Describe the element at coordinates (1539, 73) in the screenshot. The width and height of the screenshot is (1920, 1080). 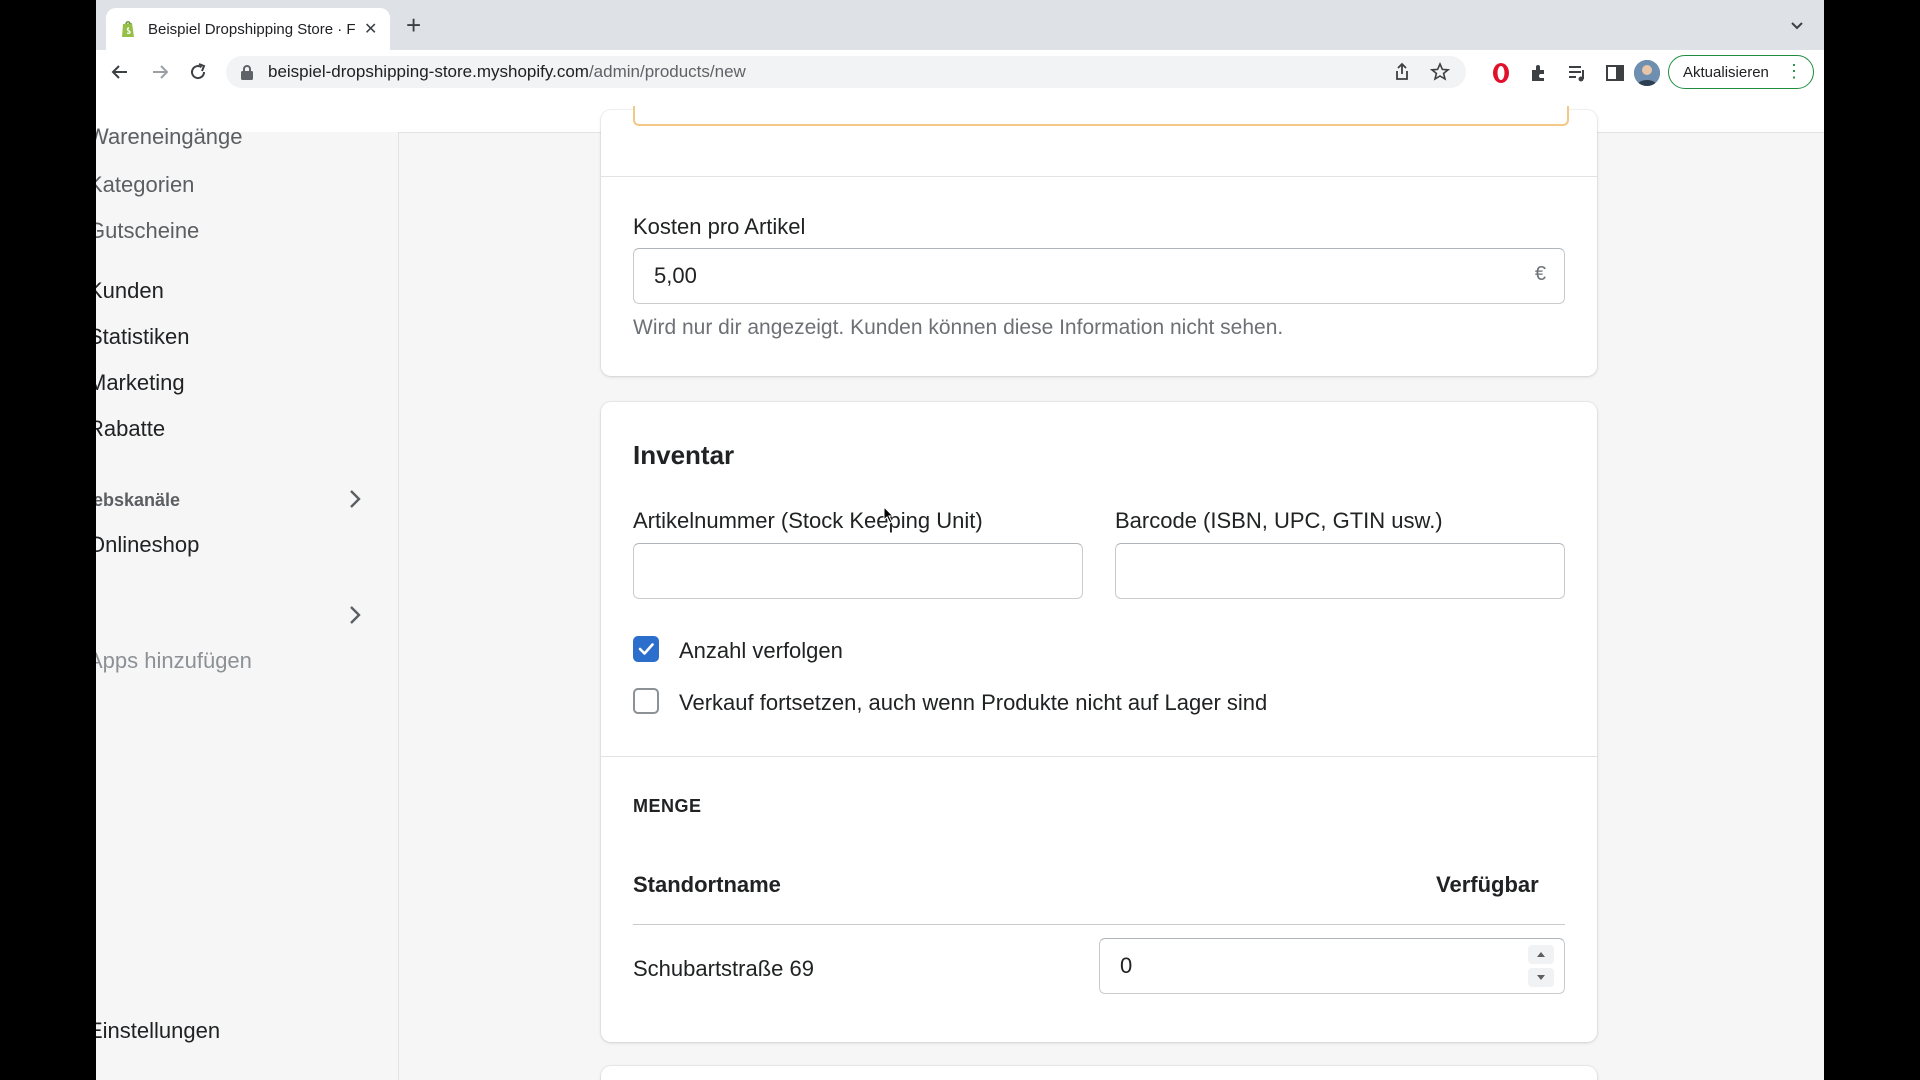
I see `extensions-puzzle-icon` at that location.